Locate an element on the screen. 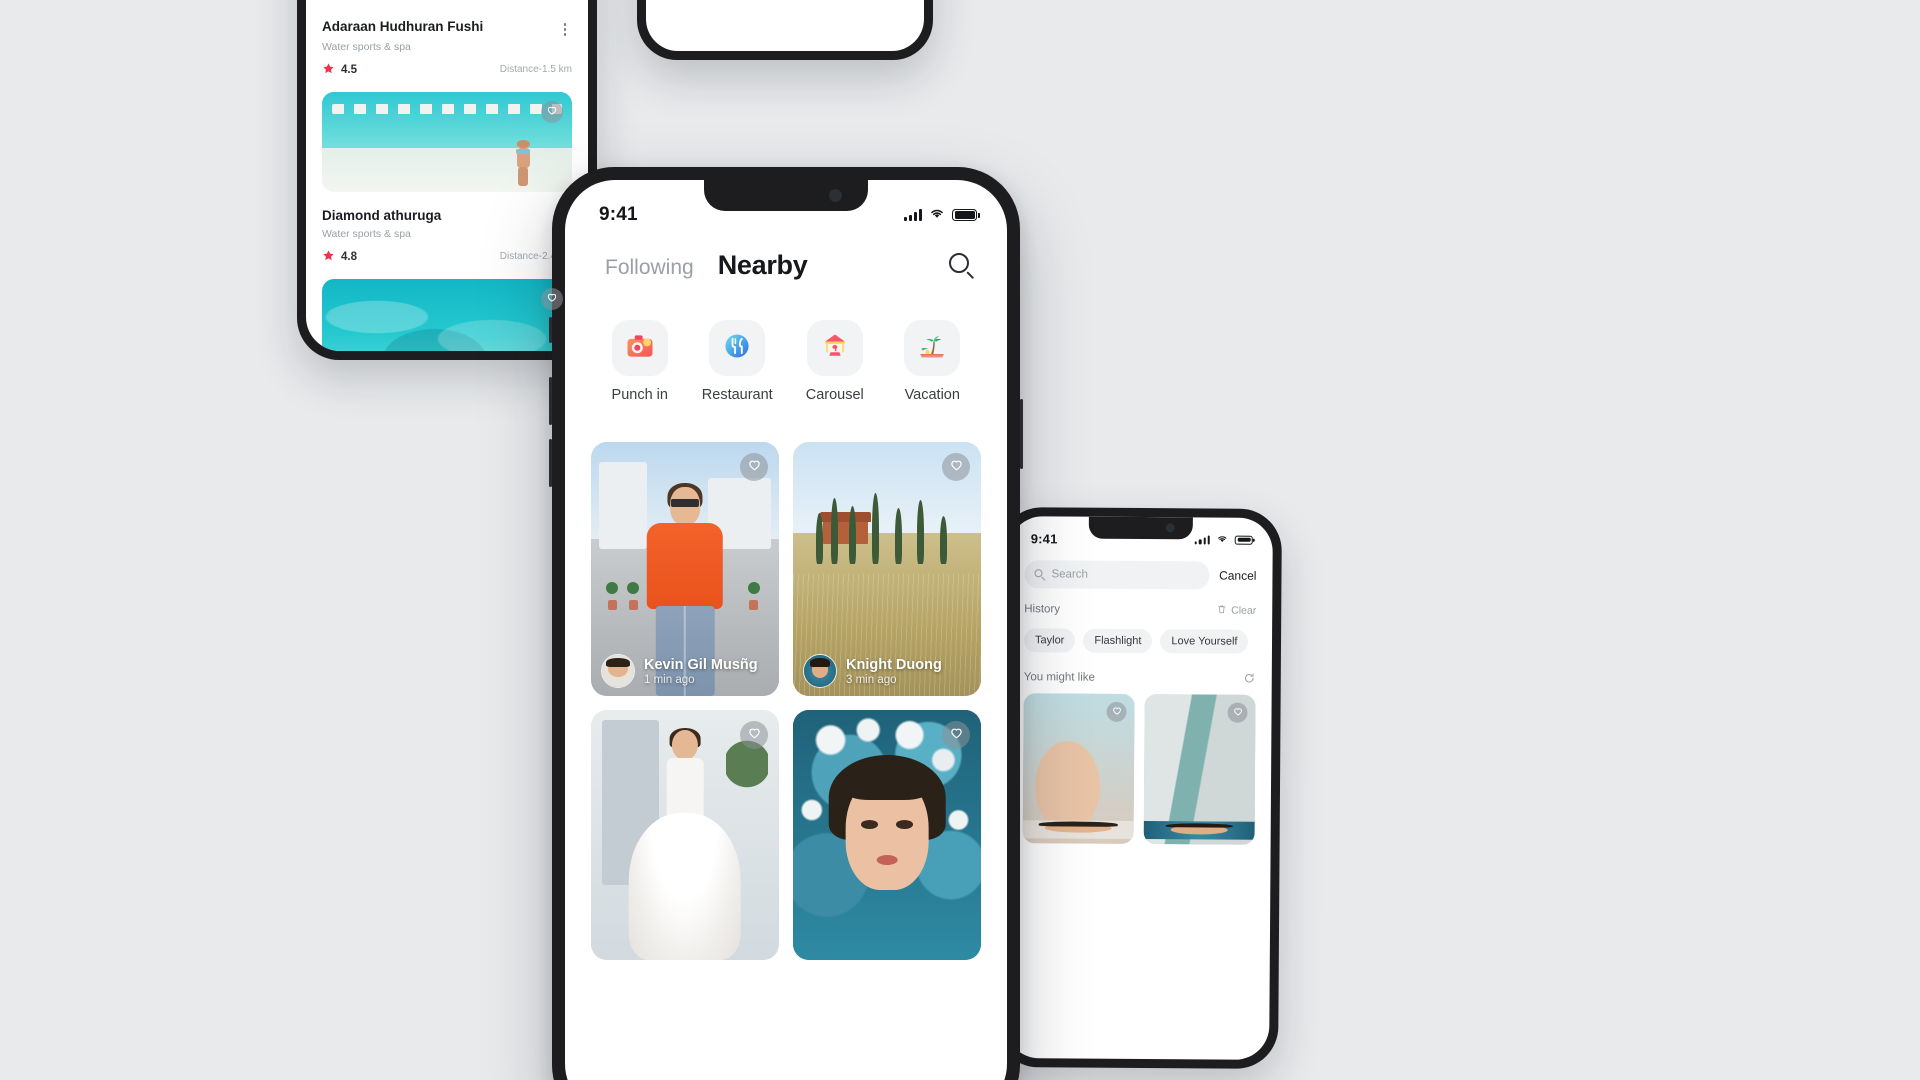 The image size is (1920, 1080). camera-icon is located at coordinates (640, 348).